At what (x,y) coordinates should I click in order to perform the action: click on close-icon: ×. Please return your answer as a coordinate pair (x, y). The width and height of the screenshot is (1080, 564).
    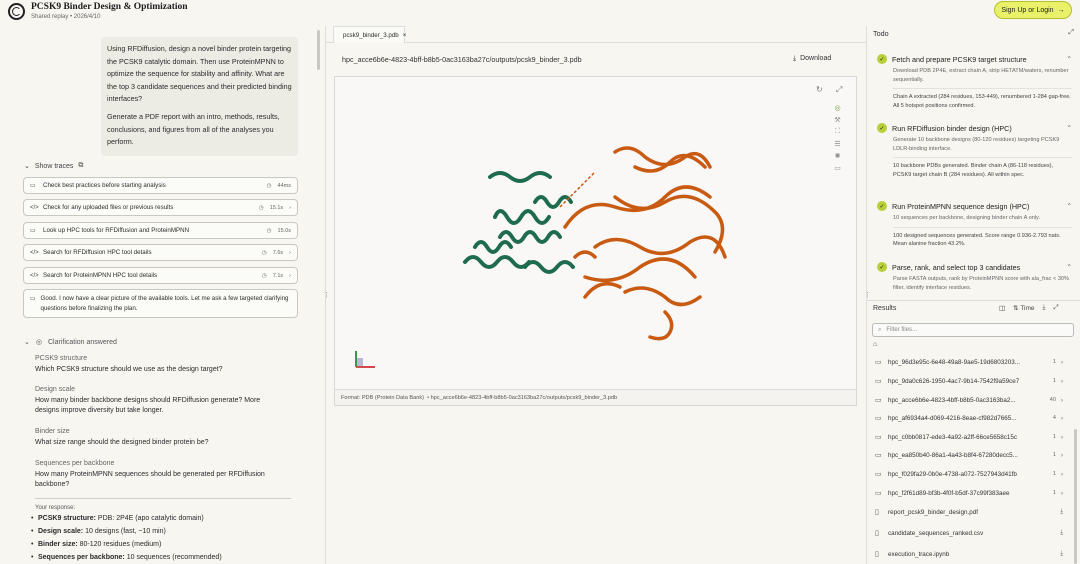
    Looking at the image, I should click on (405, 35).